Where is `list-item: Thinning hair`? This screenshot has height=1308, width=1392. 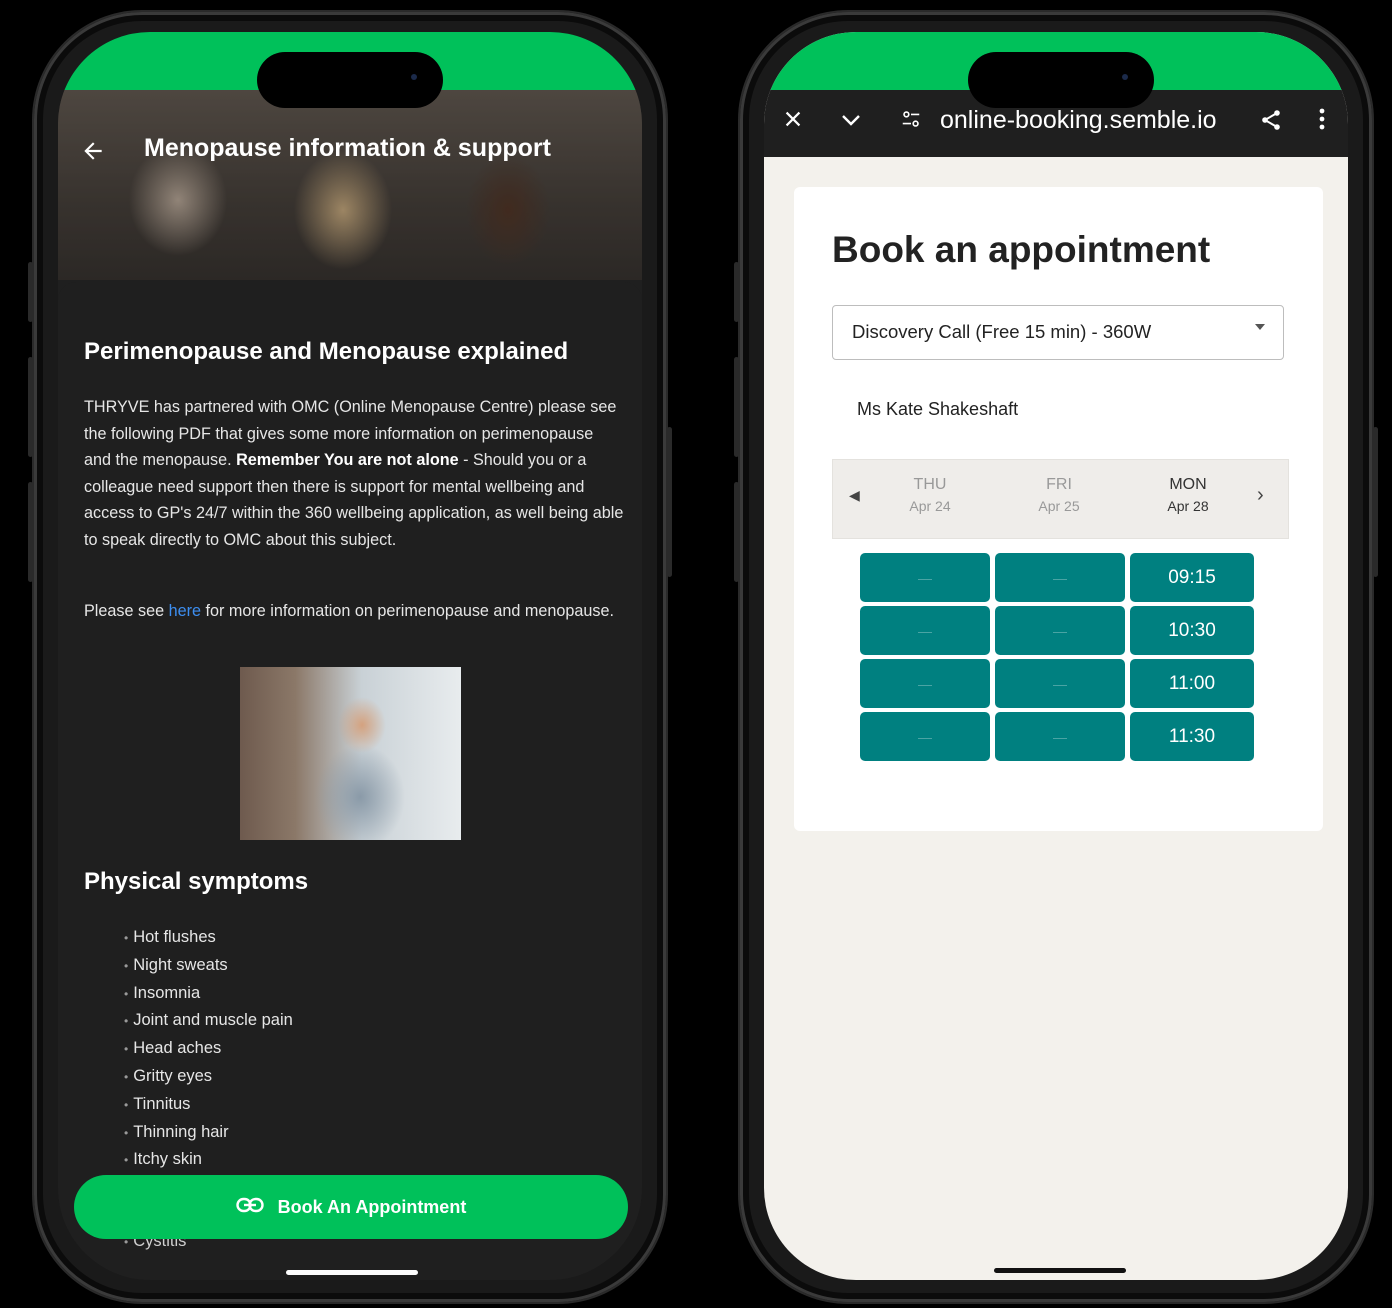
list-item: Thinning hair is located at coordinates (208, 1133).